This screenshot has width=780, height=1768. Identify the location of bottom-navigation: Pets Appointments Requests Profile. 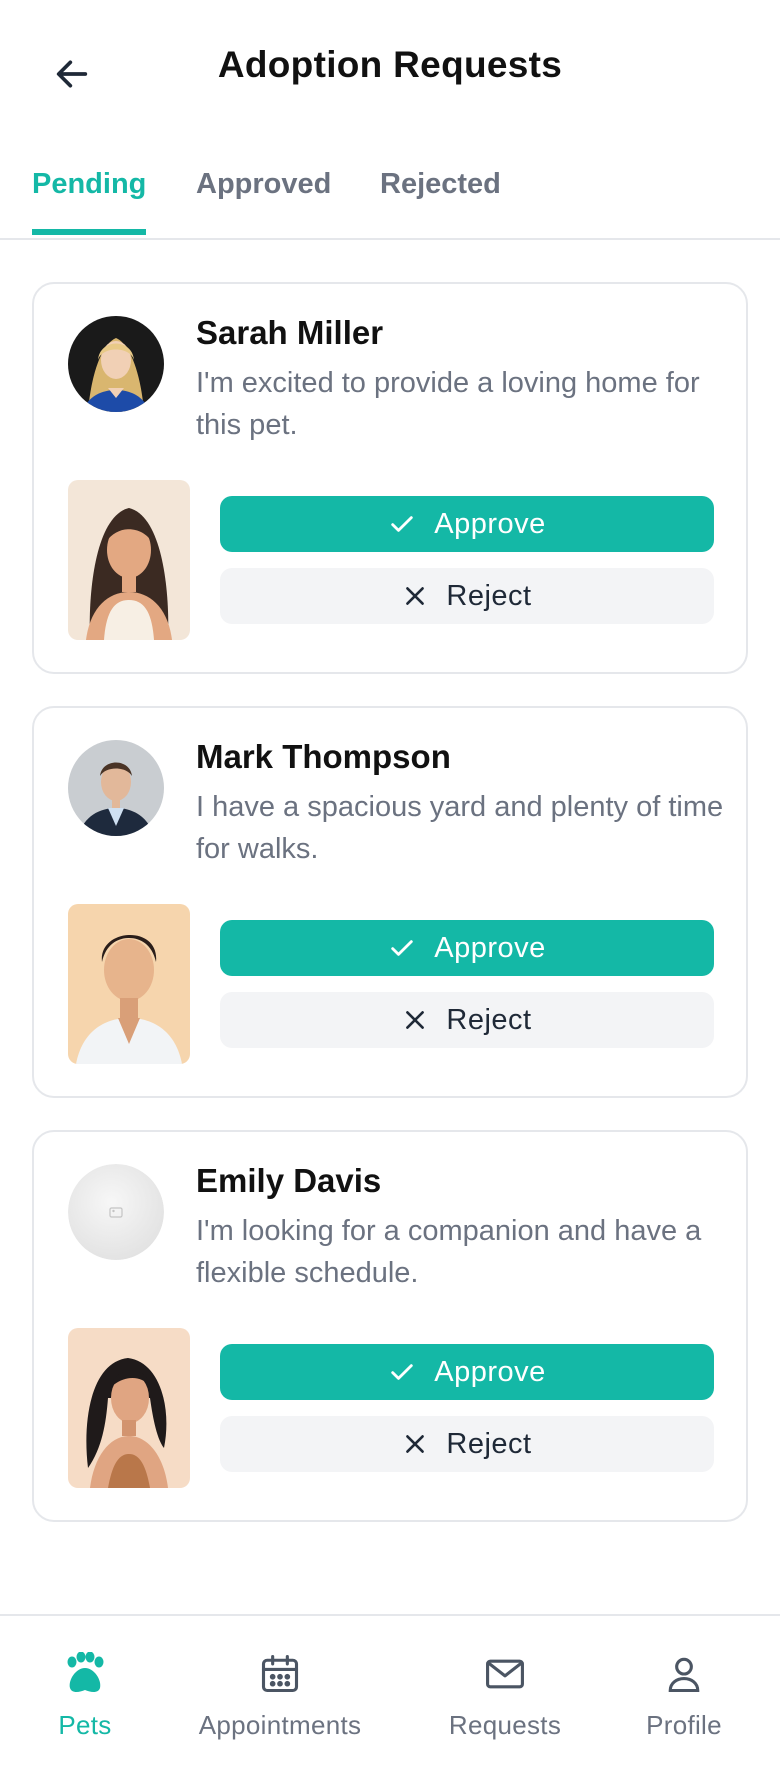
(390, 1691).